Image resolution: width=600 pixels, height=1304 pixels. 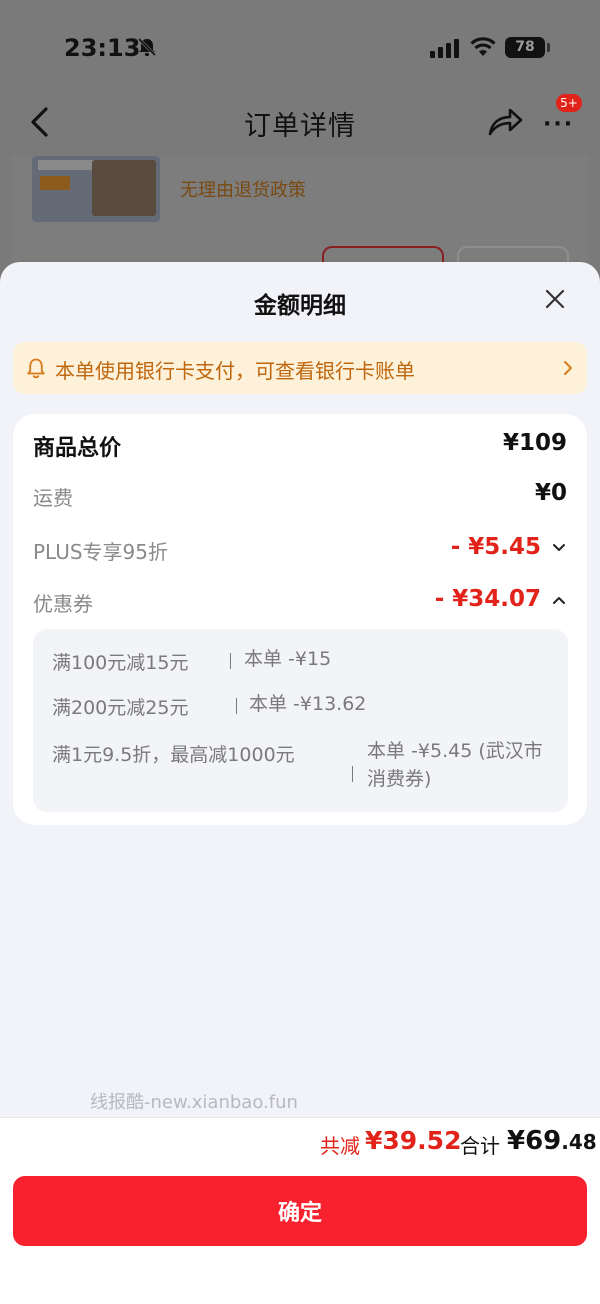 What do you see at coordinates (300, 549) in the screenshot?
I see `row-plus-discount: PLUS专享95折 - ¥5.45` at bounding box center [300, 549].